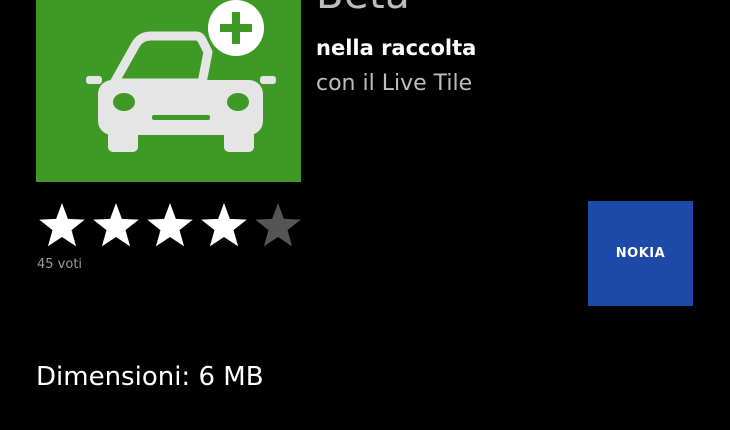  Describe the element at coordinates (394, 83) in the screenshot. I see `app-subline: con il Live Tile` at that location.